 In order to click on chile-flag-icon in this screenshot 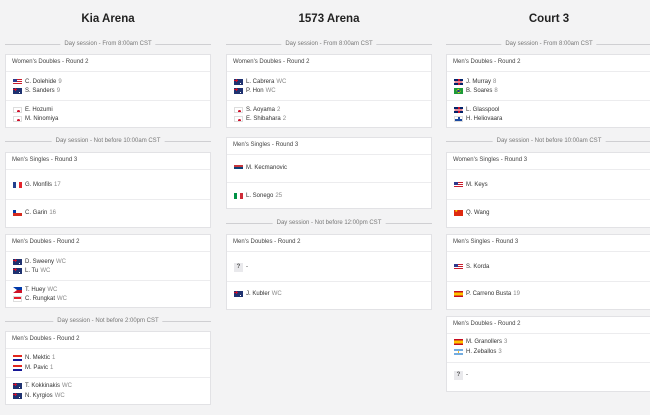, I will do `click(17, 213)`.